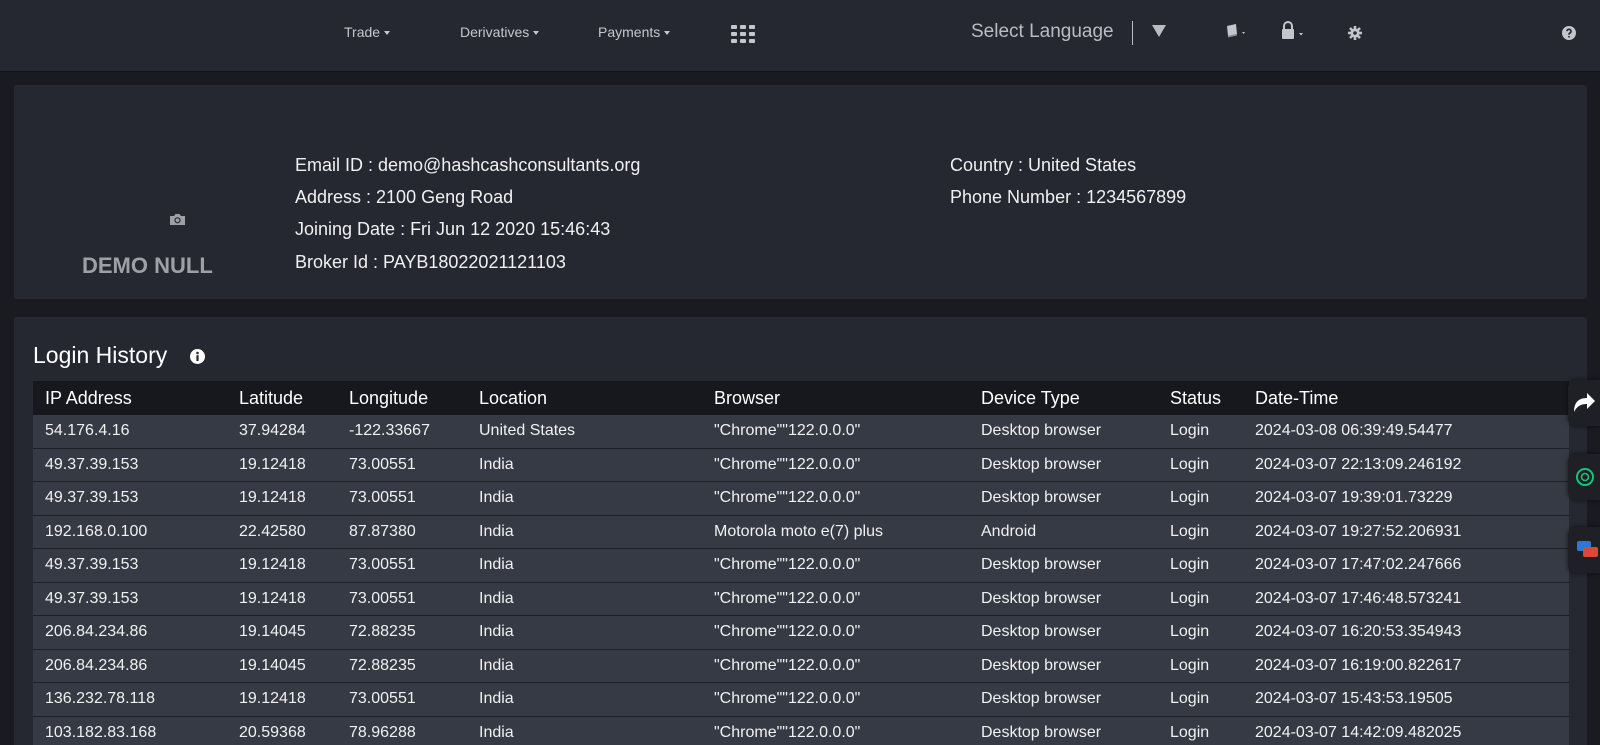  Describe the element at coordinates (1406, 465) in the screenshot. I see `cell-date-time: 2024-03-07 22:13:09.246192` at that location.